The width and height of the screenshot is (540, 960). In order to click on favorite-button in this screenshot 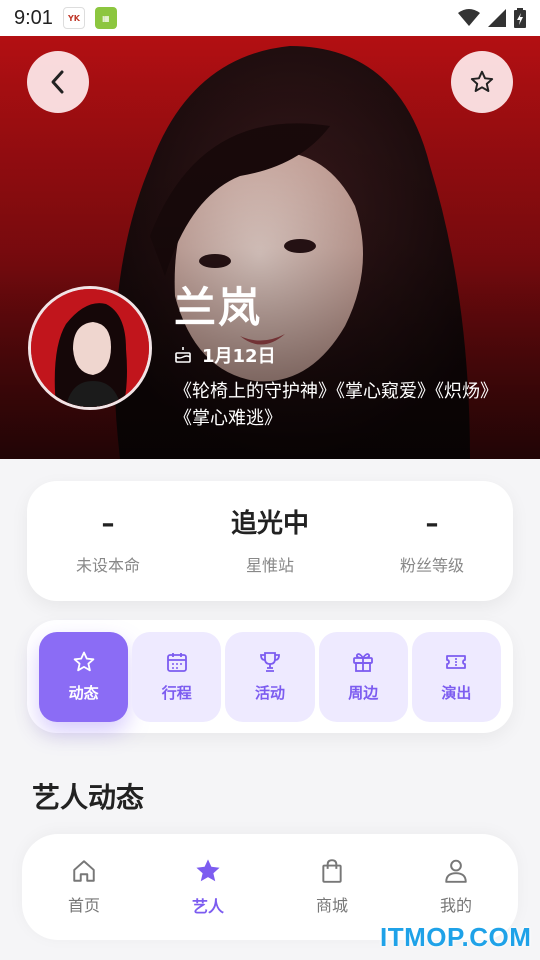, I will do `click(482, 82)`.